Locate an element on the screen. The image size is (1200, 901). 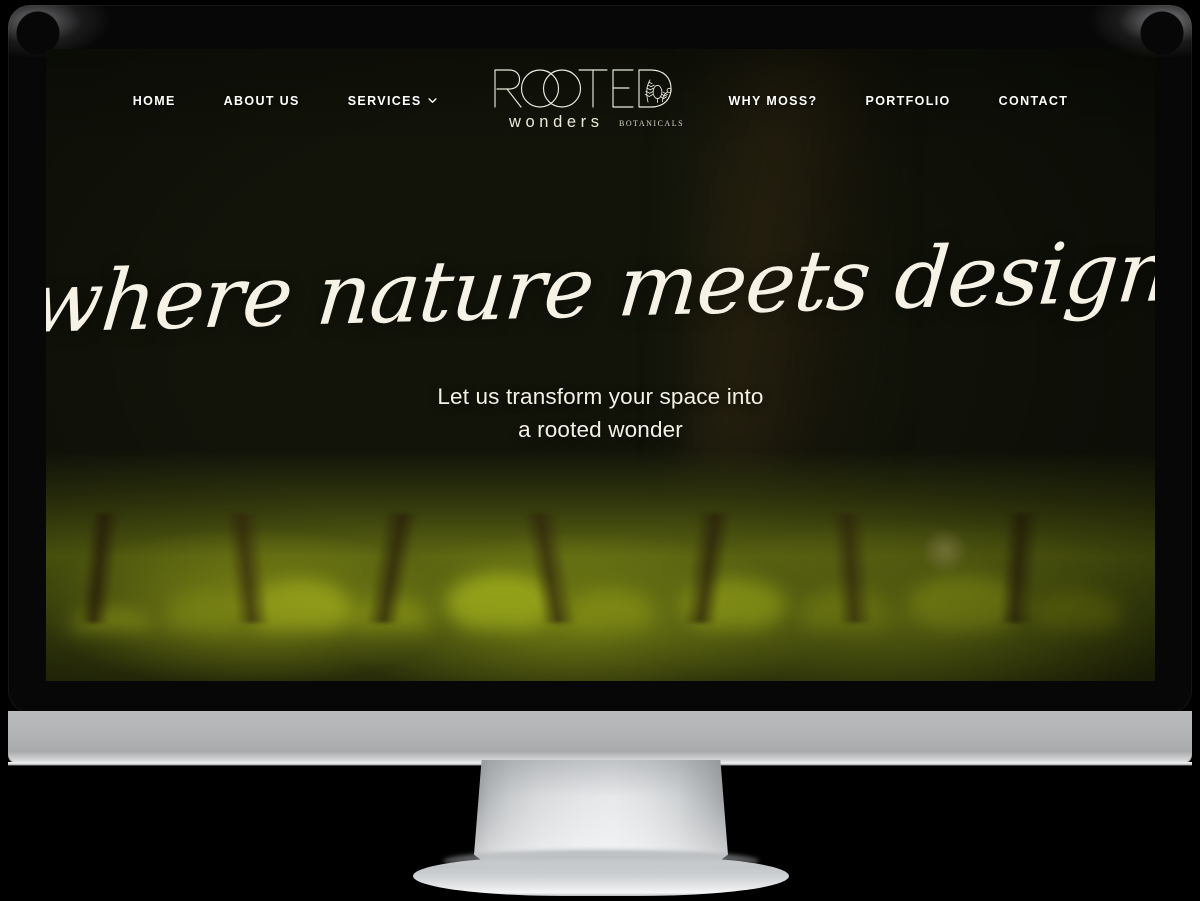
nav-right-group: WHY MOSS? PORTFOLIO CONTACT is located at coordinates (899, 101).